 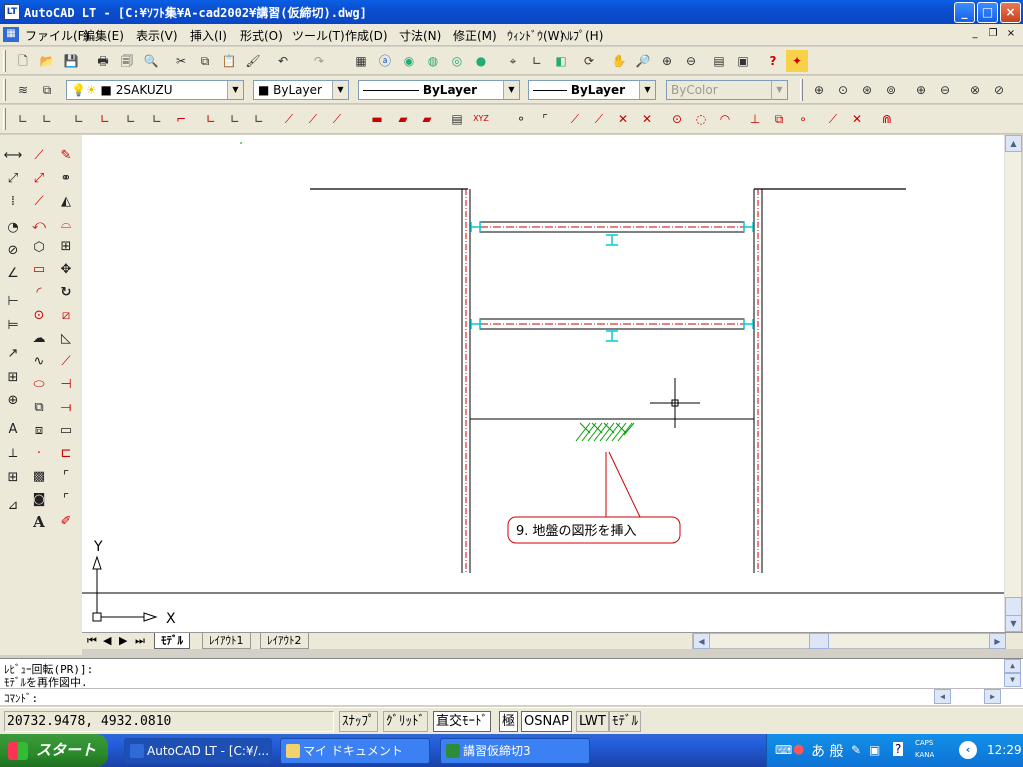 I want to click on zoom-extents-icon: ⊘, so click(x=999, y=90).